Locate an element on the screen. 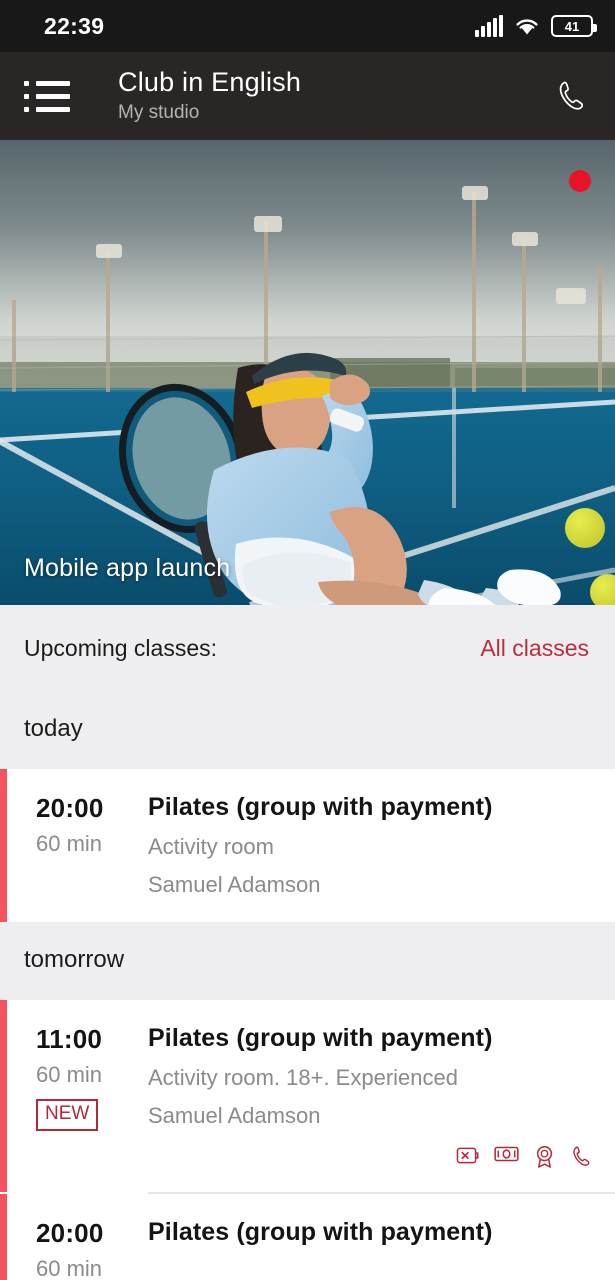  class-room: Activity room. 18+. Experienced is located at coordinates (303, 1077).